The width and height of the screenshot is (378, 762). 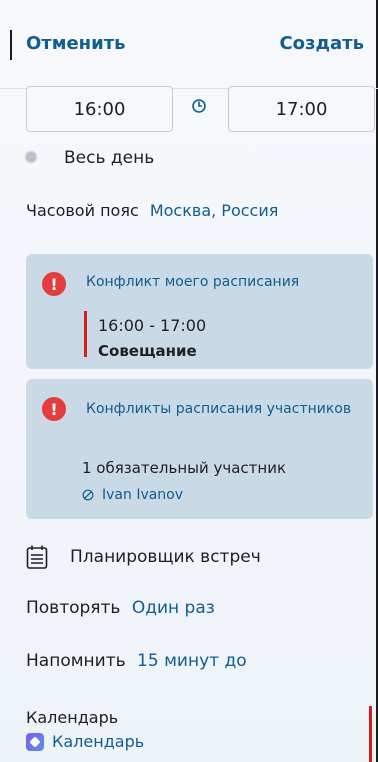 What do you see at coordinates (321, 43) in the screenshot?
I see `create-button: Создать` at bounding box center [321, 43].